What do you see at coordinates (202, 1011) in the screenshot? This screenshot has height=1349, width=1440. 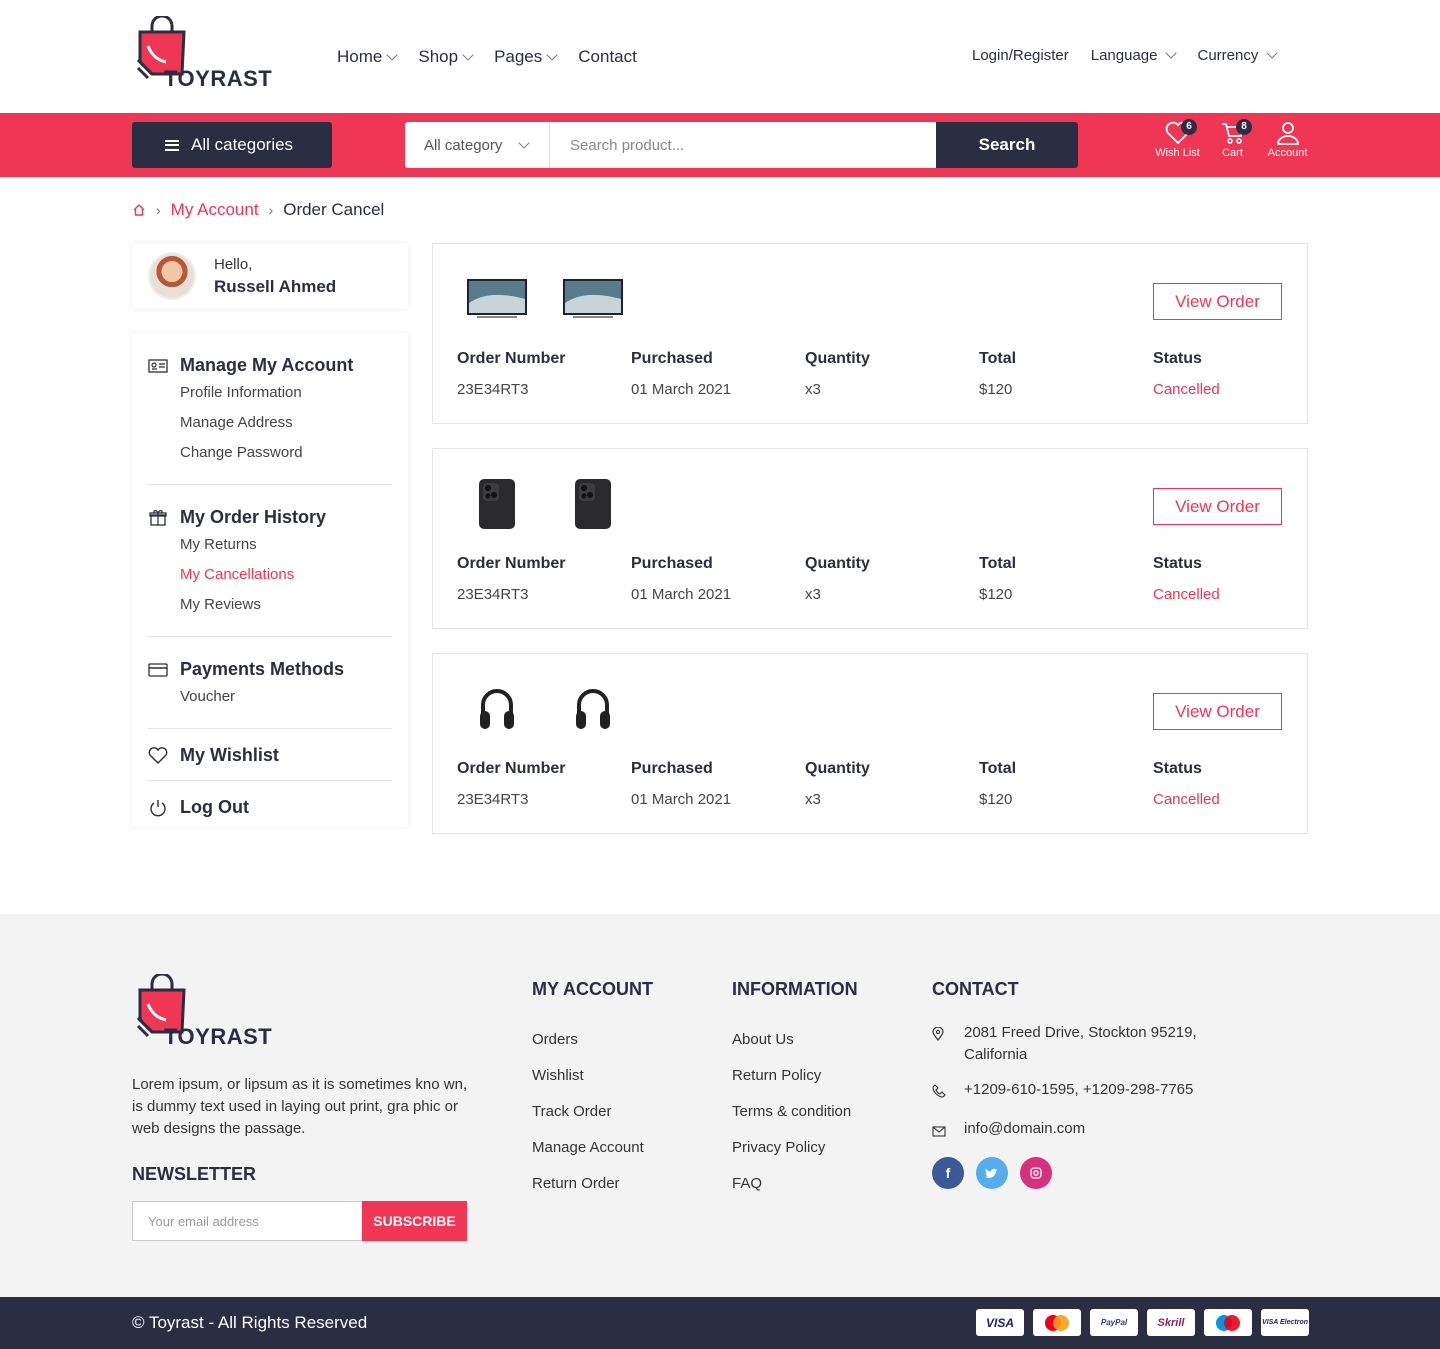 I see `footer-logo: TOYRAST` at bounding box center [202, 1011].